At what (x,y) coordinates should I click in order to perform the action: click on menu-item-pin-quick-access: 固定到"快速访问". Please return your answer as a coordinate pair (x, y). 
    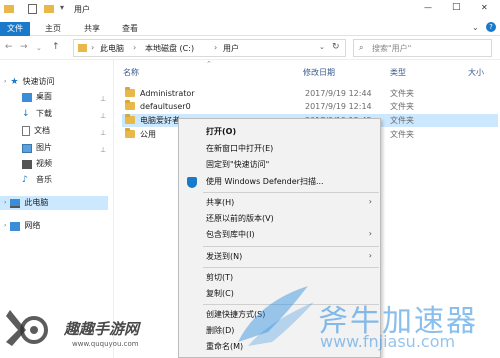
    Looking at the image, I should click on (237, 165).